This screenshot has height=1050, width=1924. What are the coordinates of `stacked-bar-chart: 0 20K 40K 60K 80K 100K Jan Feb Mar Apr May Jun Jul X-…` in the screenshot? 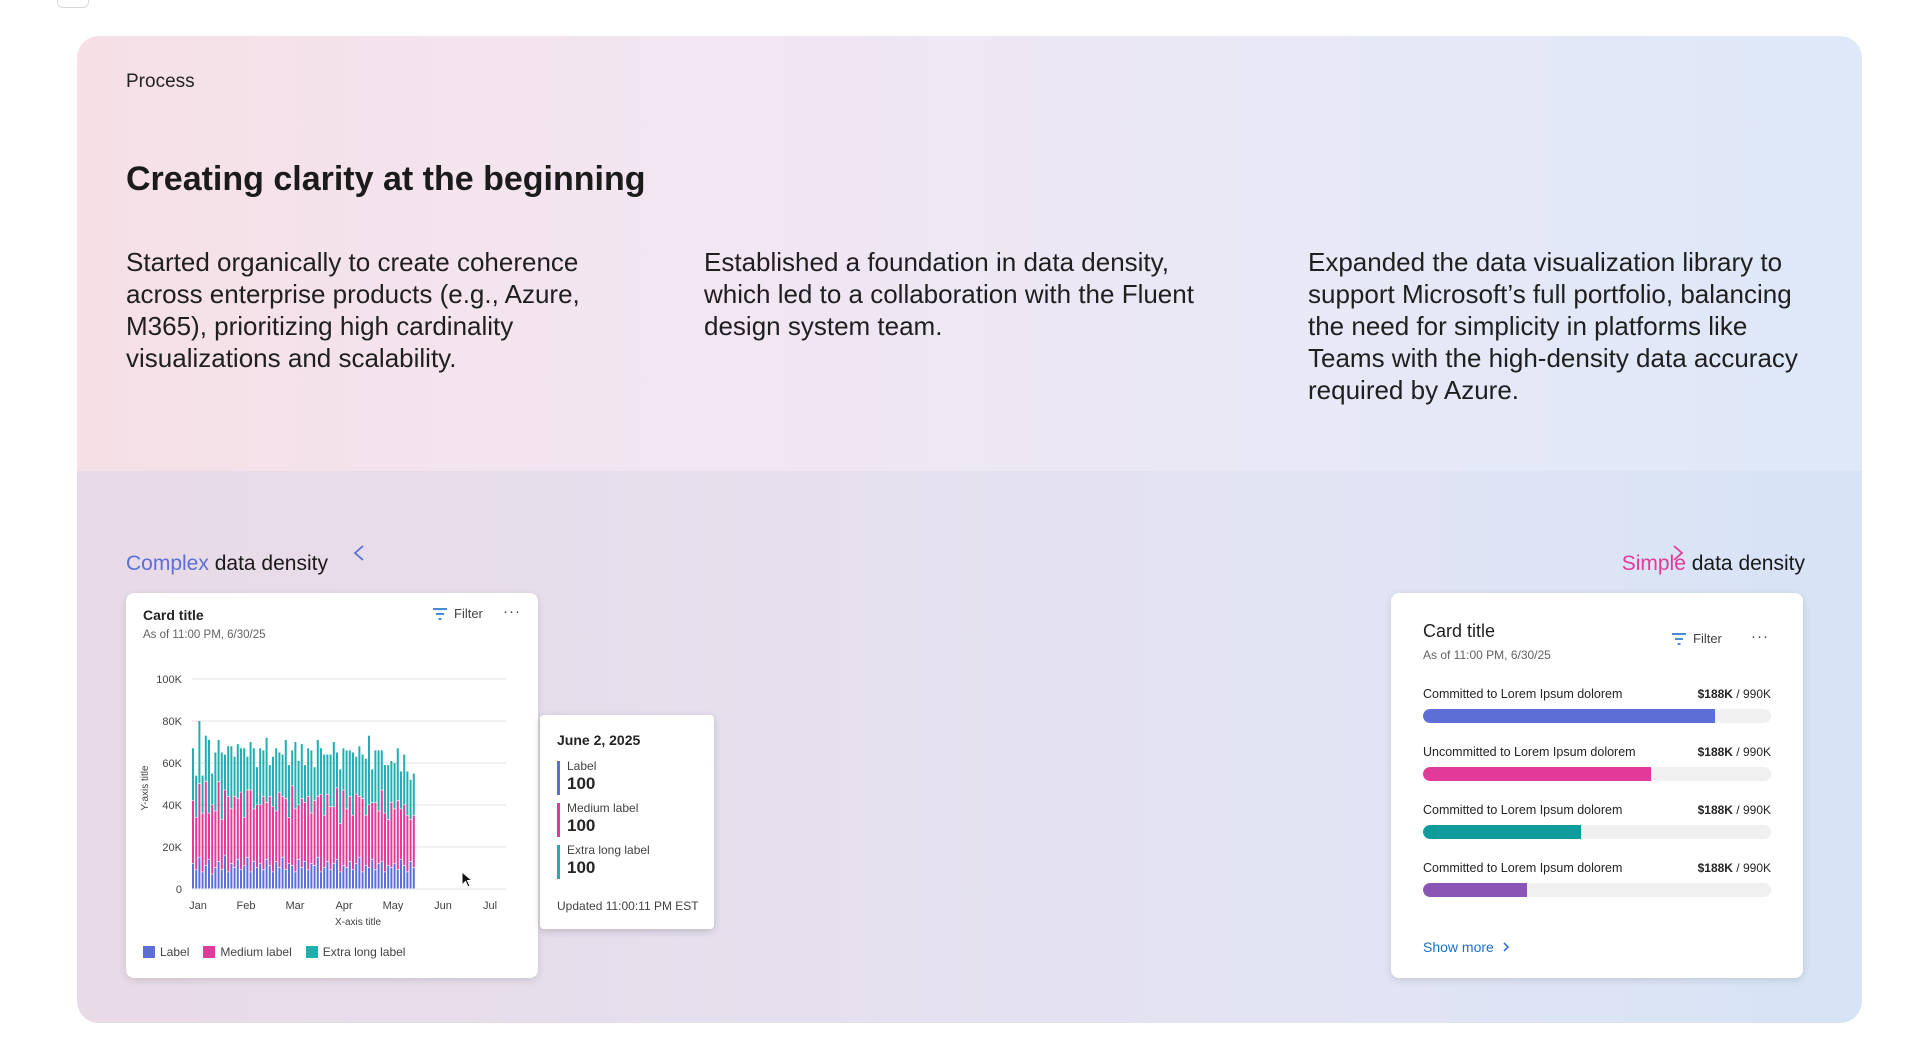 It's located at (323, 801).